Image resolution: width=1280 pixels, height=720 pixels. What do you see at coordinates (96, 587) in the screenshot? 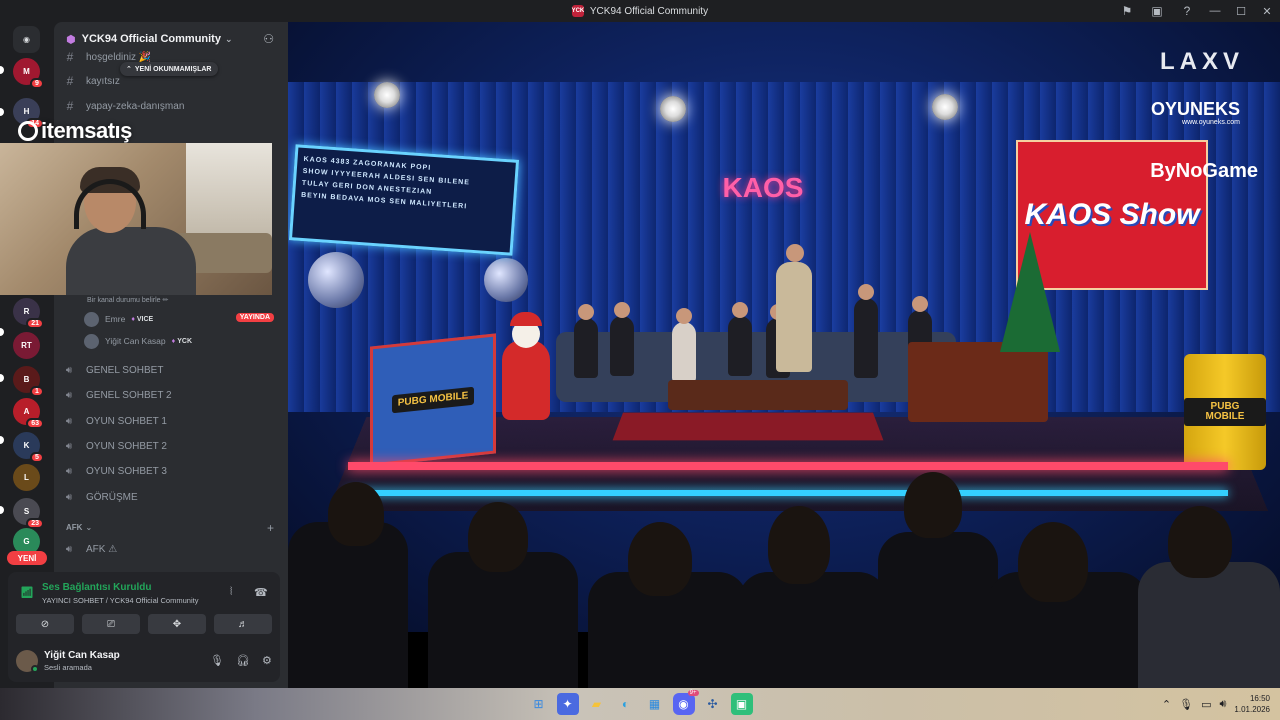
I see `voice-connection-status: Ses Bağlantısı Kuruldu` at bounding box center [96, 587].